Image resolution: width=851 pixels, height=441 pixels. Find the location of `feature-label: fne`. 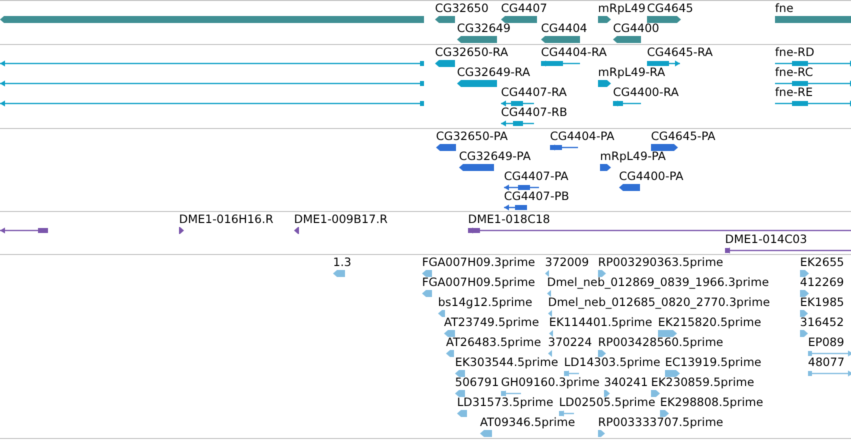

feature-label: fne is located at coordinates (784, 8).